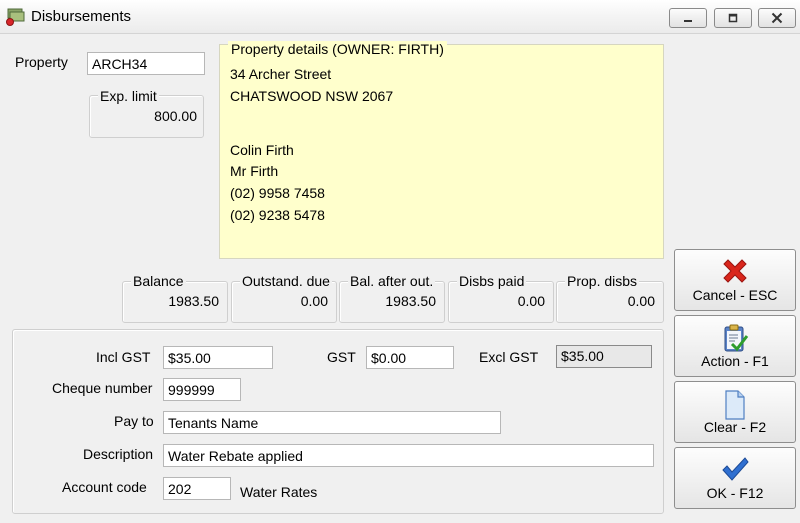  Describe the element at coordinates (604, 356) in the screenshot. I see `excl-gst-field: $35.00` at that location.